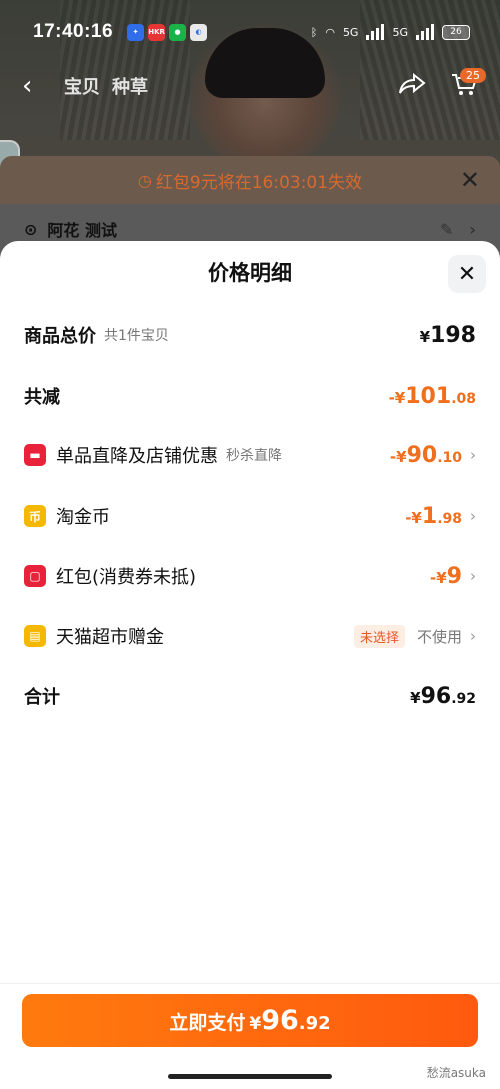  I want to click on coin-icon: 币, so click(35, 516).